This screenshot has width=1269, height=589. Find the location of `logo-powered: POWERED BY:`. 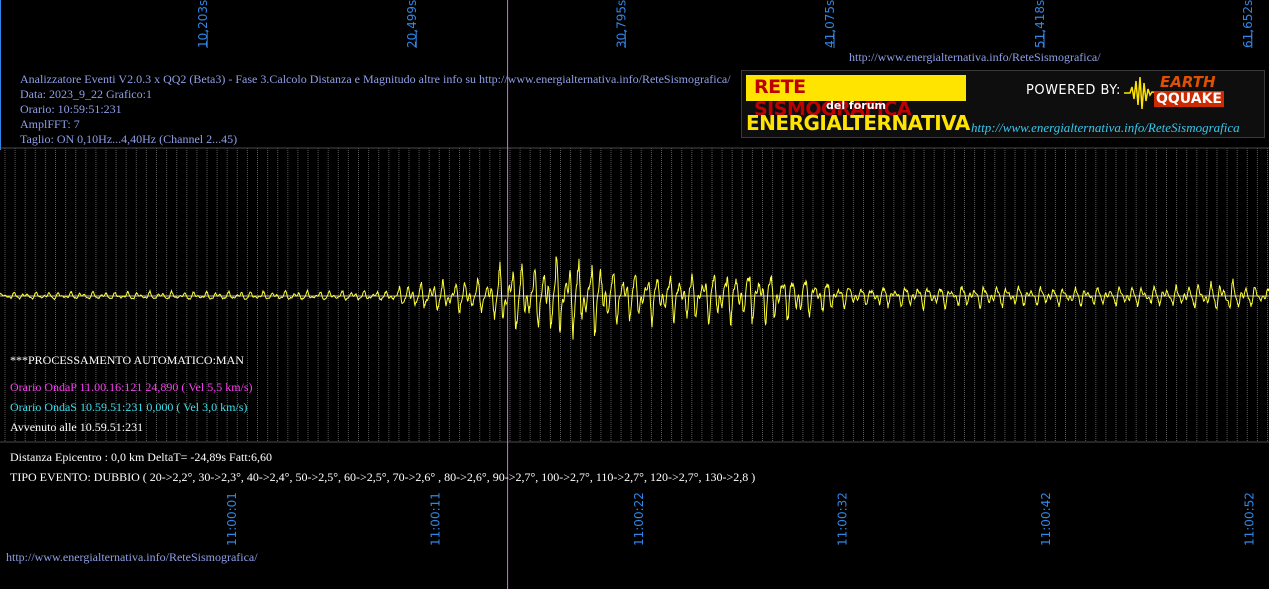

logo-powered: POWERED BY: is located at coordinates (1073, 90).